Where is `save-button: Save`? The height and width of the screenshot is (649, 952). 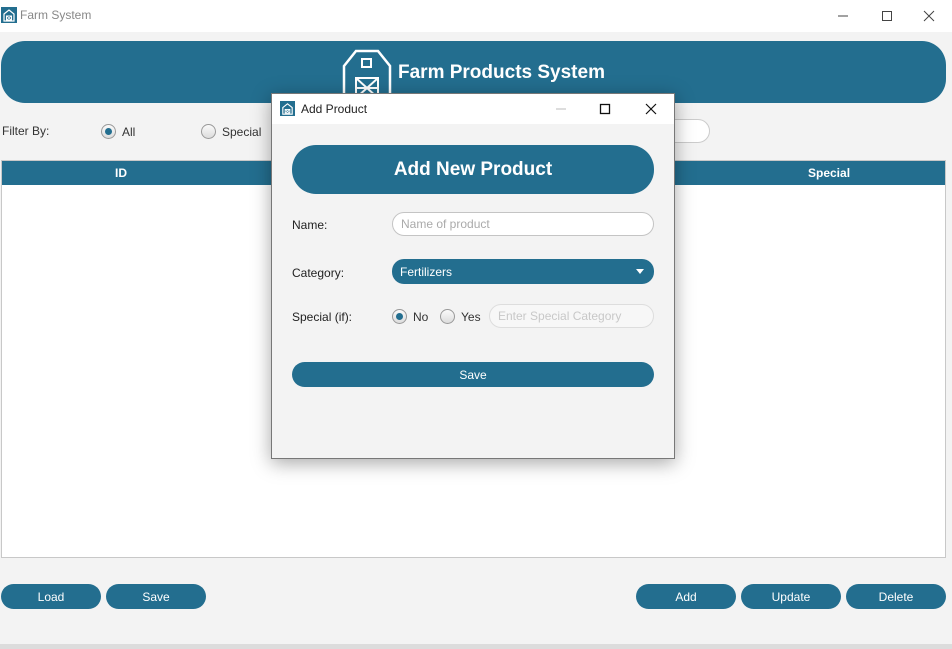
save-button: Save is located at coordinates (156, 596).